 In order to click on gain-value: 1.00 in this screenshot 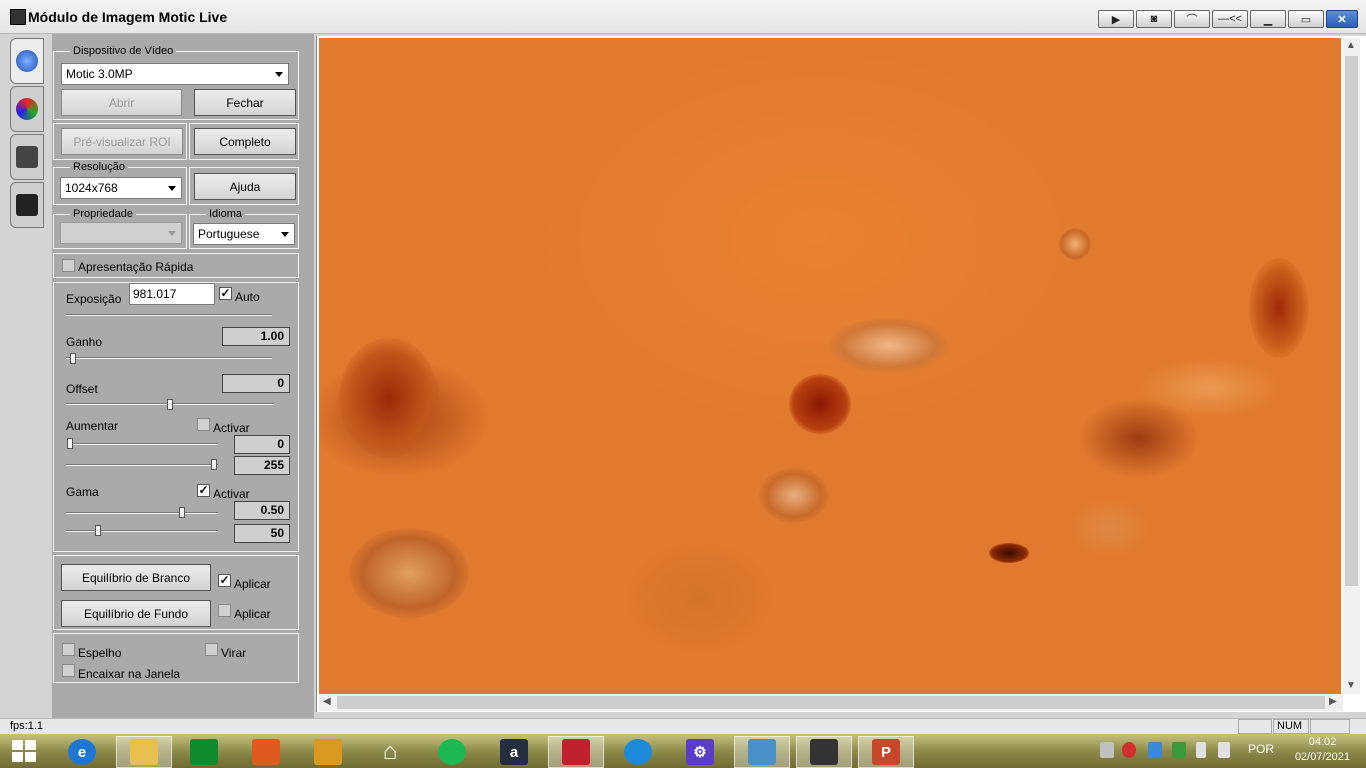, I will do `click(256, 336)`.